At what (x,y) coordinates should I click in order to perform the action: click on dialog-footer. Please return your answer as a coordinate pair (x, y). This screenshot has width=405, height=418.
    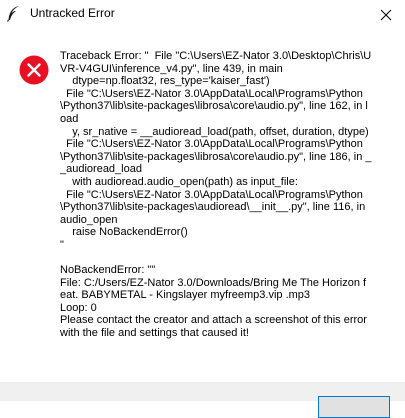
    Looking at the image, I should click on (202, 400).